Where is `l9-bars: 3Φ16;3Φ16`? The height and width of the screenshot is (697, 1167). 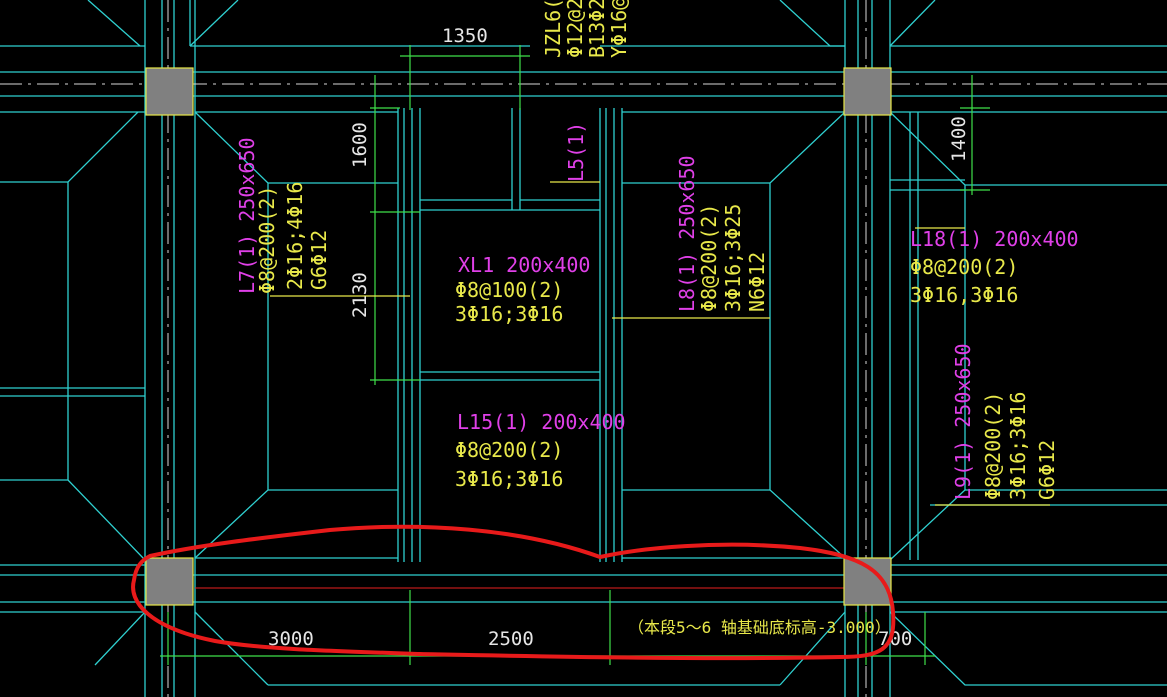 l9-bars: 3Φ16;3Φ16 is located at coordinates (1018, 446).